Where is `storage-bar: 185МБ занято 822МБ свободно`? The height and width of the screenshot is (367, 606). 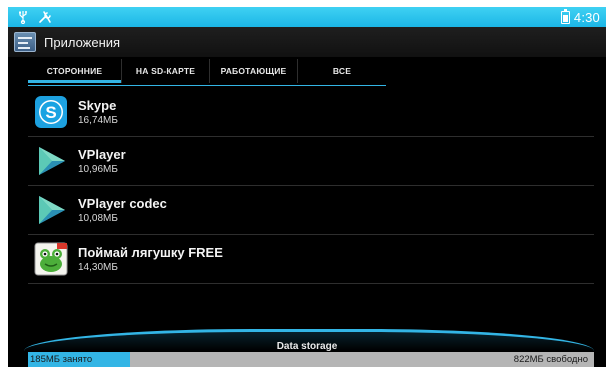 storage-bar: 185МБ занято 822МБ свободно is located at coordinates (311, 359).